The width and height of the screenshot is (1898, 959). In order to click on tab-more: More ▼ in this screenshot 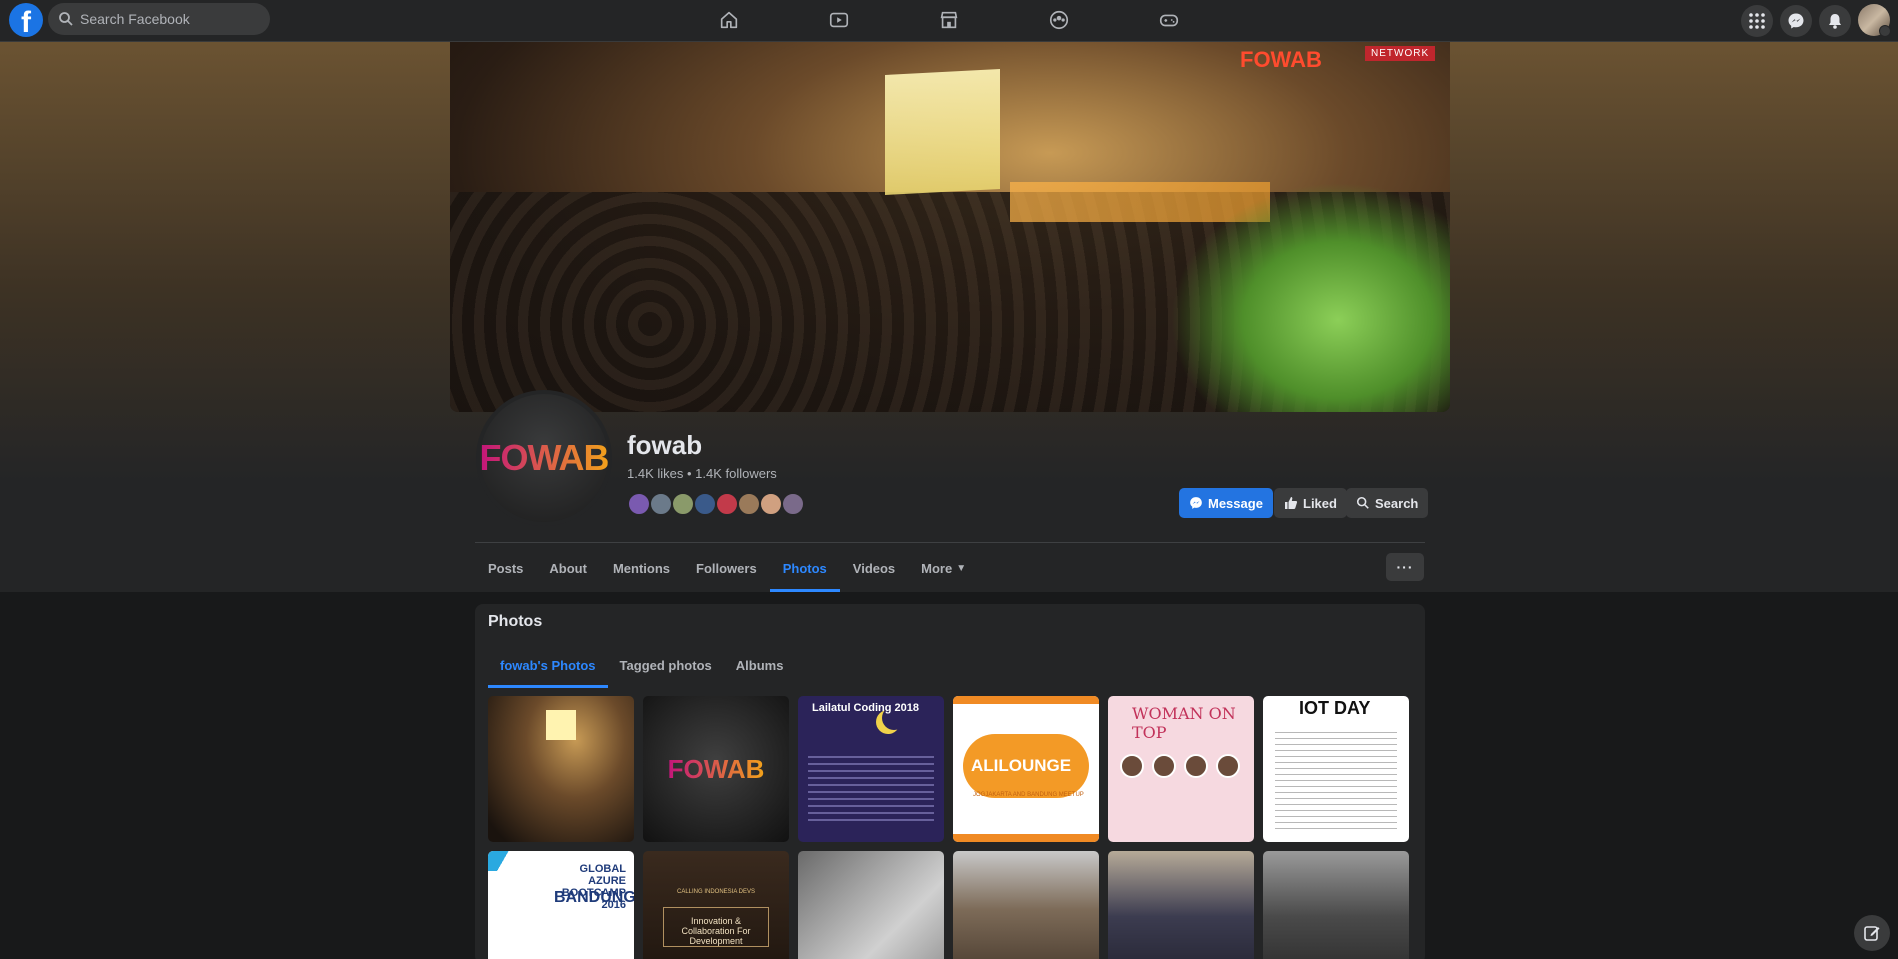, I will do `click(943, 568)`.